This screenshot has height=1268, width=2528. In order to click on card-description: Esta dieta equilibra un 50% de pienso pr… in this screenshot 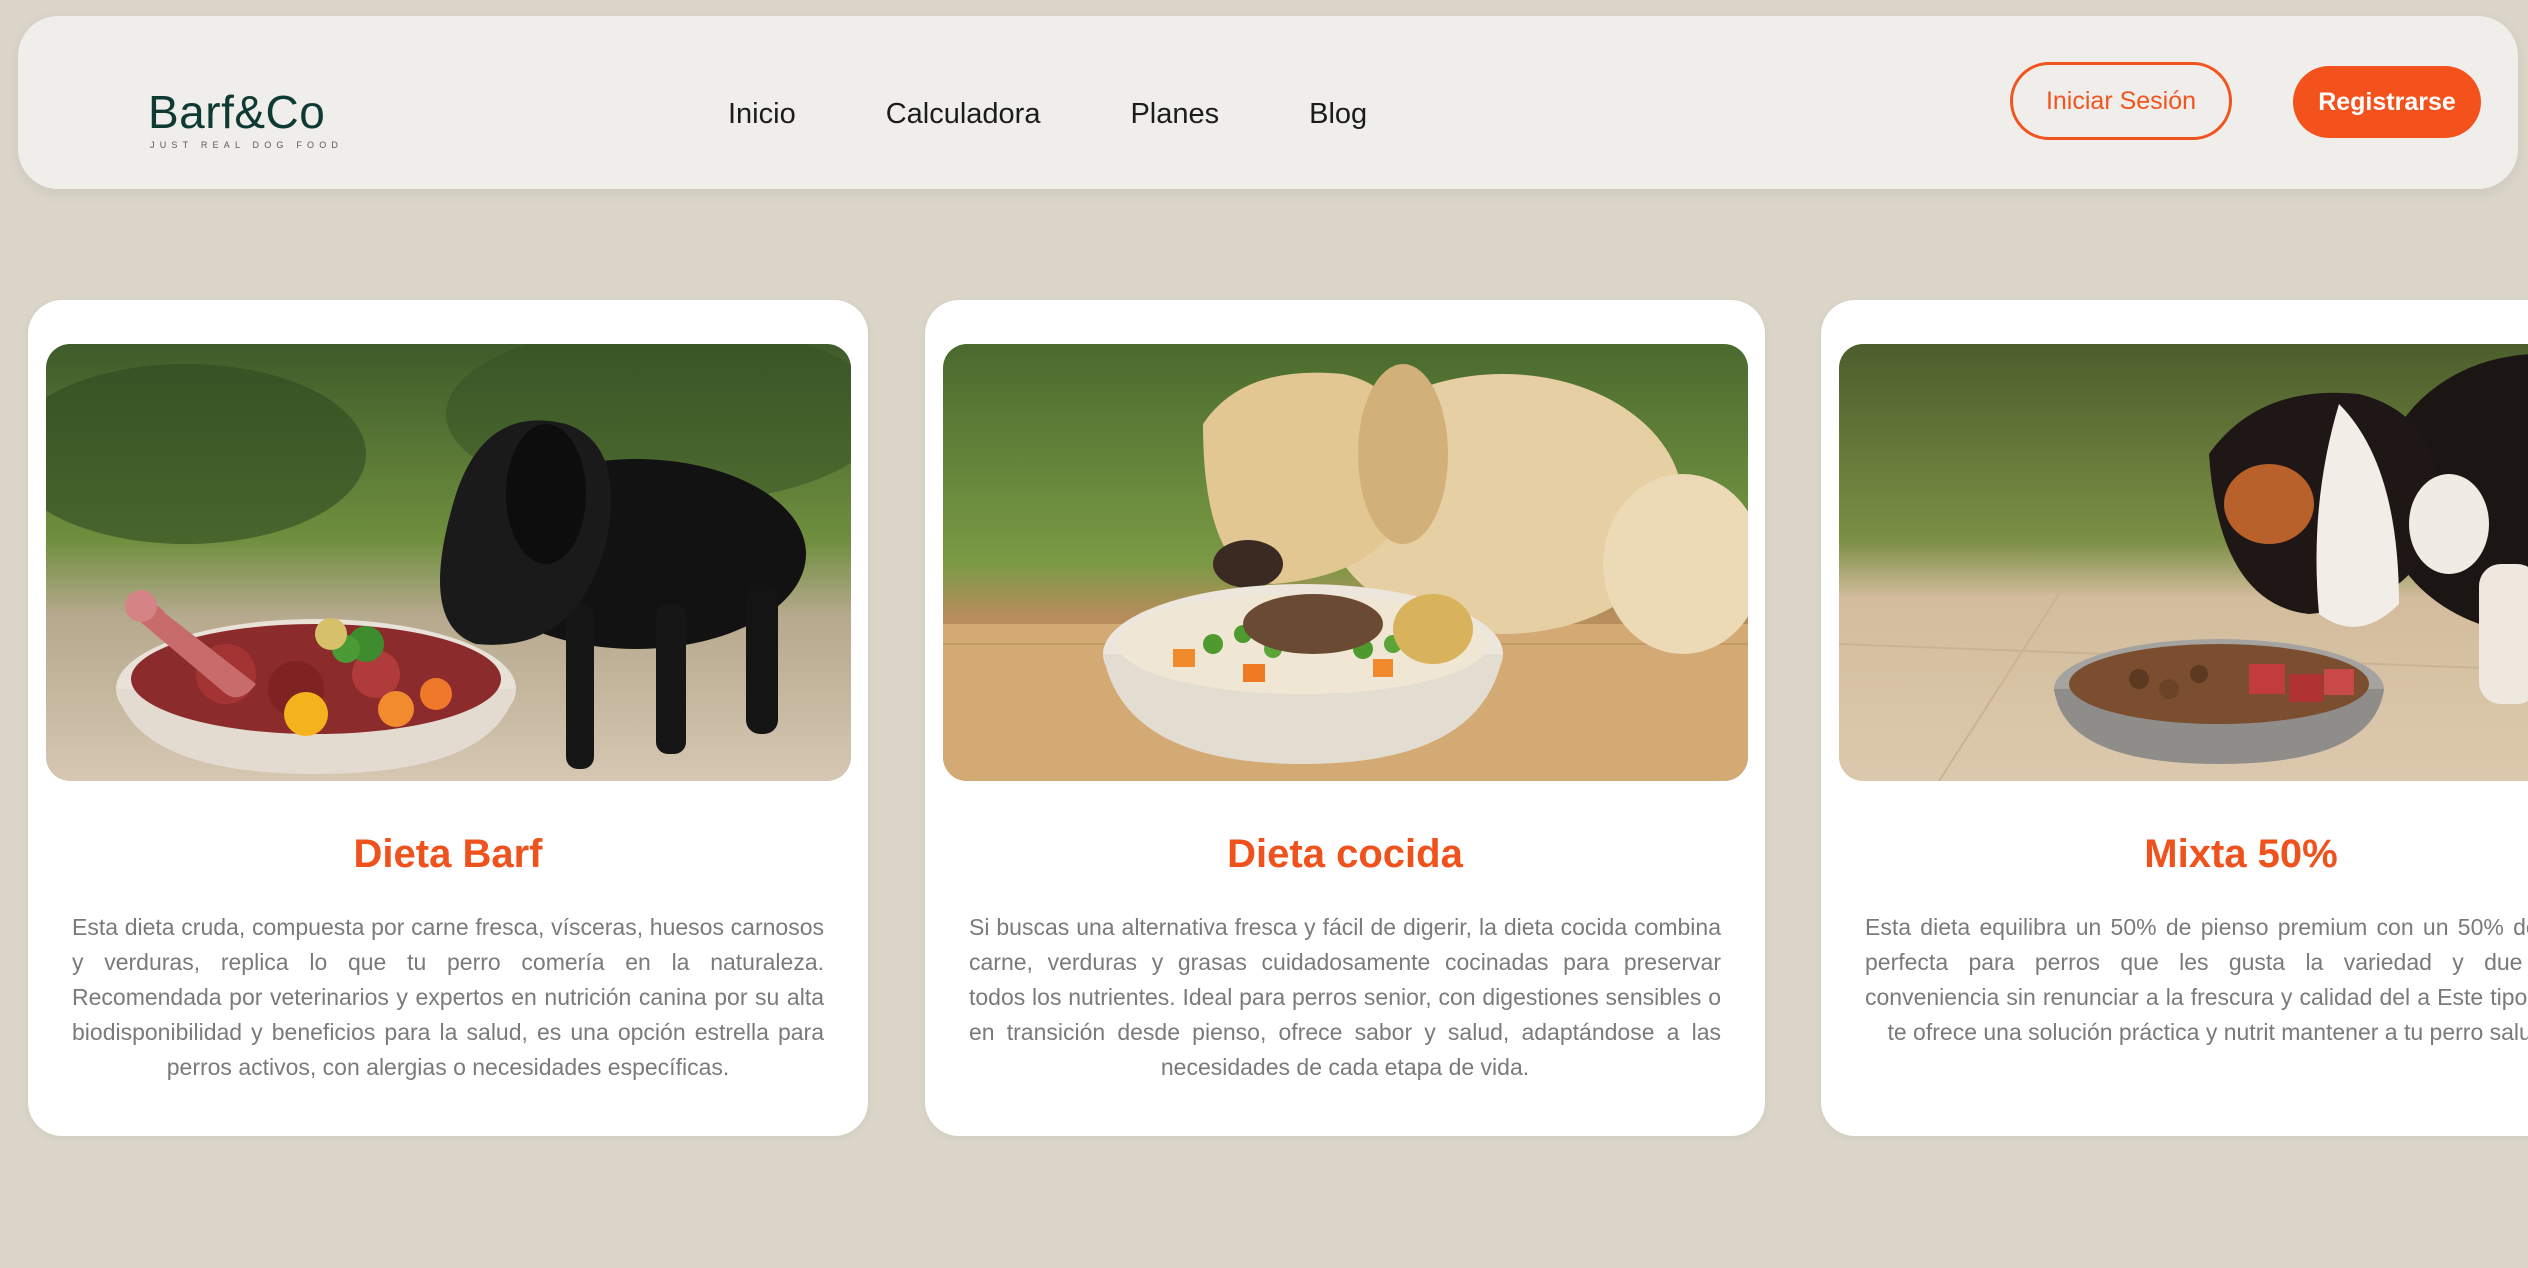, I will do `click(2196, 979)`.